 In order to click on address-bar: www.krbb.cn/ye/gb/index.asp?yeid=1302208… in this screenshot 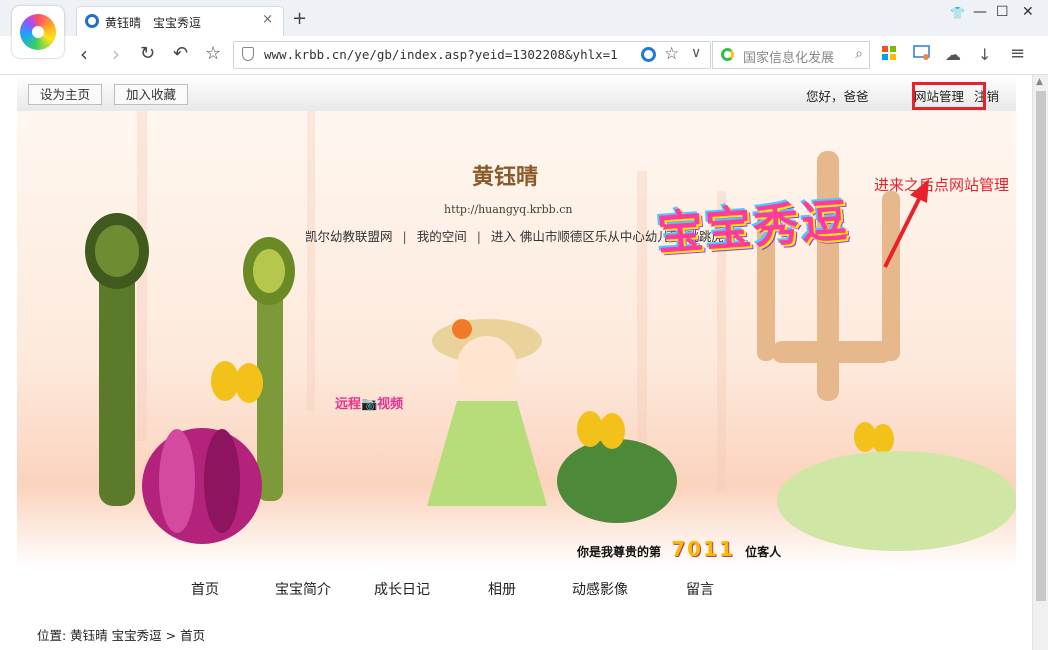, I will do `click(472, 55)`.